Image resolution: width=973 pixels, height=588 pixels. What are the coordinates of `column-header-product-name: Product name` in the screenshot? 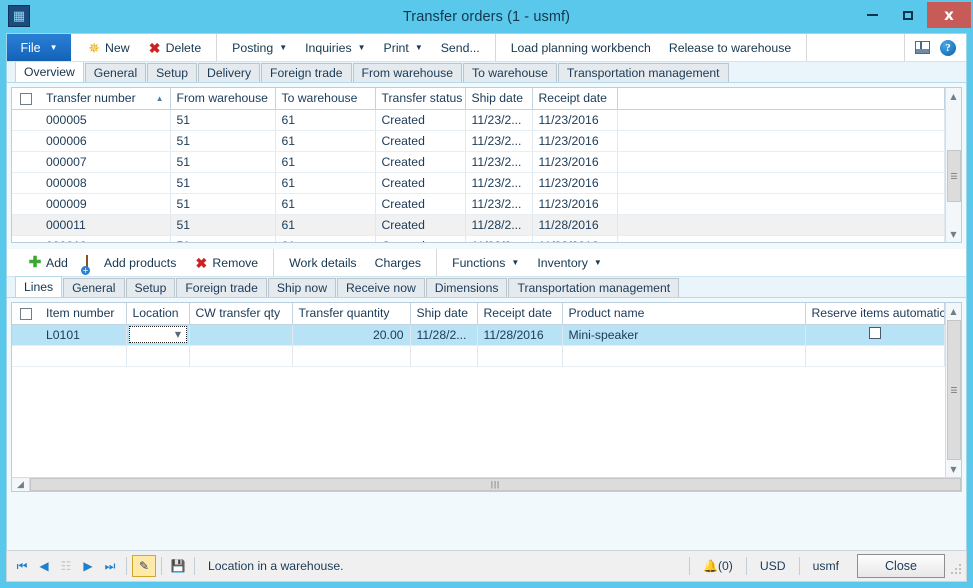 It's located at (684, 314).